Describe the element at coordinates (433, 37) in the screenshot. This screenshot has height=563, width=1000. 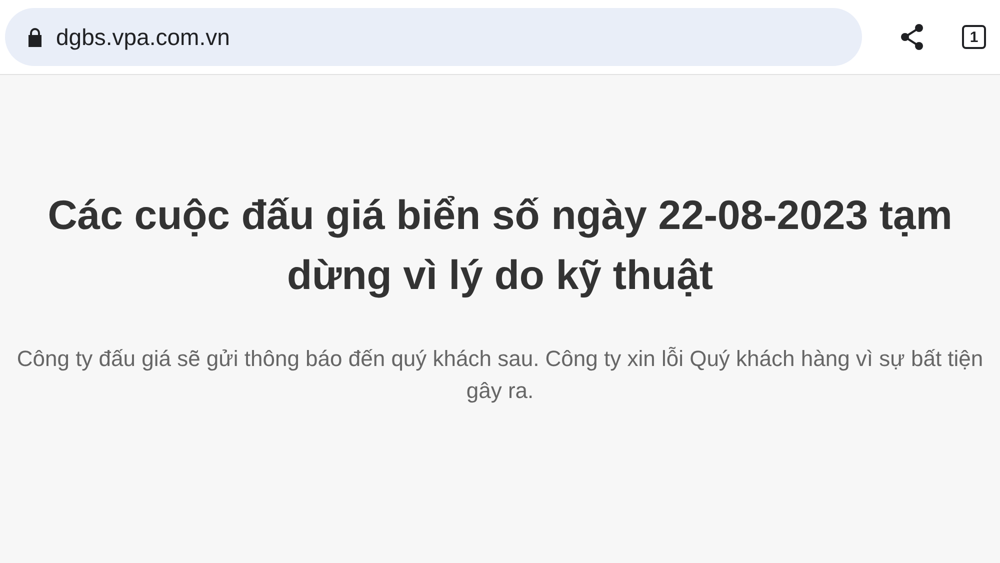
I see `address-bar: dgbs.vpa.com.vn` at that location.